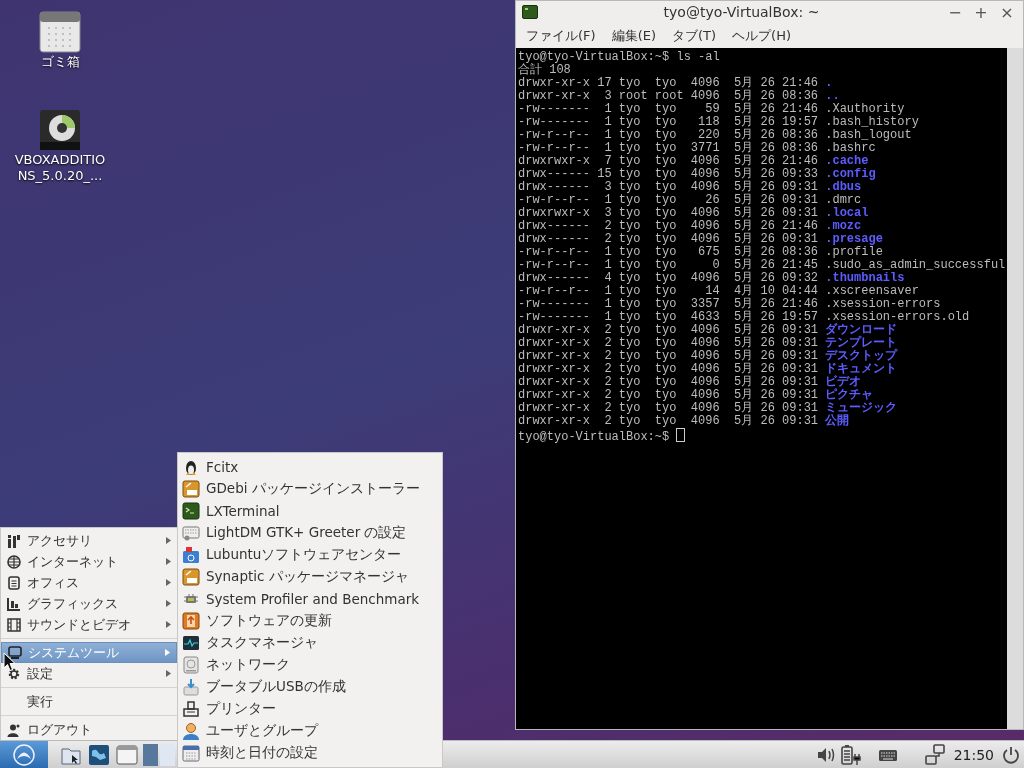  What do you see at coordinates (708, 369) in the screenshot?
I see `terminal-line: drwxr-xr-x 2 tyo tyo 4096 5月 26 09:31 ドキュメント` at bounding box center [708, 369].